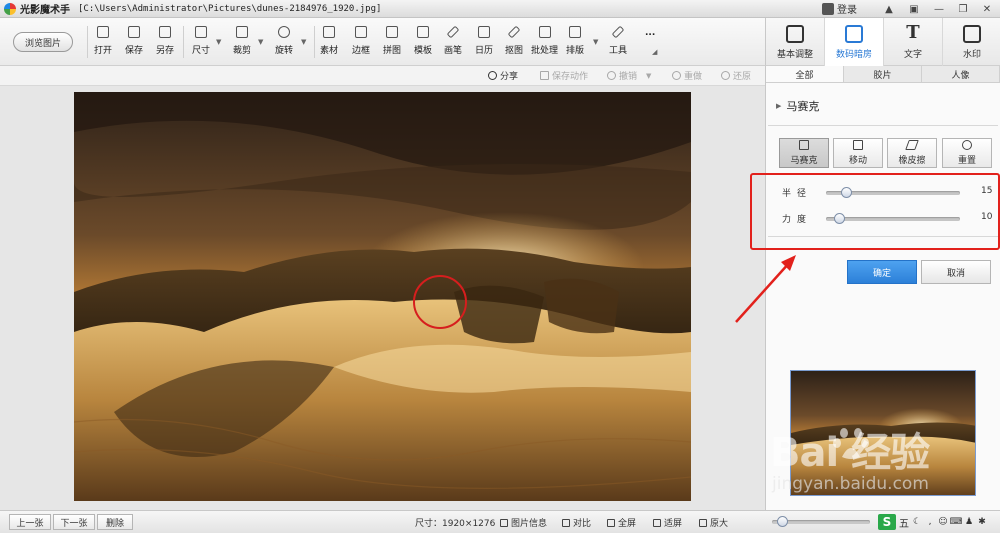 The height and width of the screenshot is (533, 1000). I want to click on tools-button: 工具, so click(618, 42).